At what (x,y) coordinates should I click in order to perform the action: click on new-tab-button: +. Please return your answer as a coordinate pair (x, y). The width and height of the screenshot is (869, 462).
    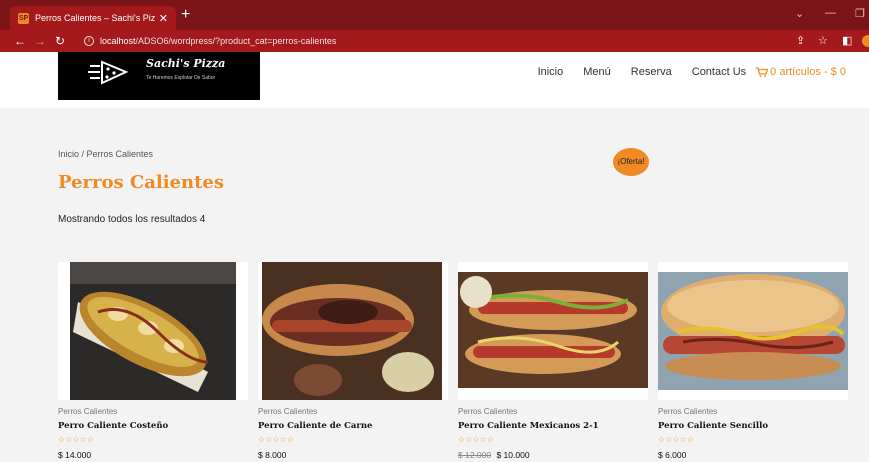
    Looking at the image, I should click on (185, 15).